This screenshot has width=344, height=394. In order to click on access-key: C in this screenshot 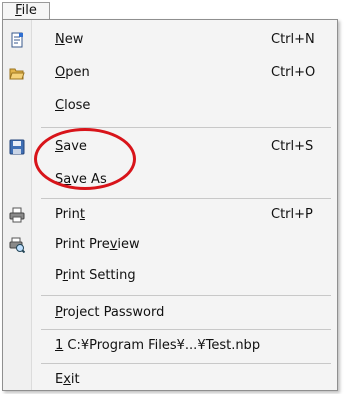, I will do `click(60, 105)`.